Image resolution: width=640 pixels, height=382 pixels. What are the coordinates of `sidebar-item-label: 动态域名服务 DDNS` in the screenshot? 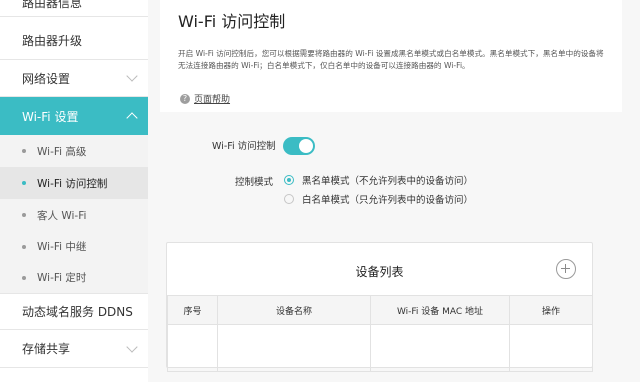 It's located at (77, 312).